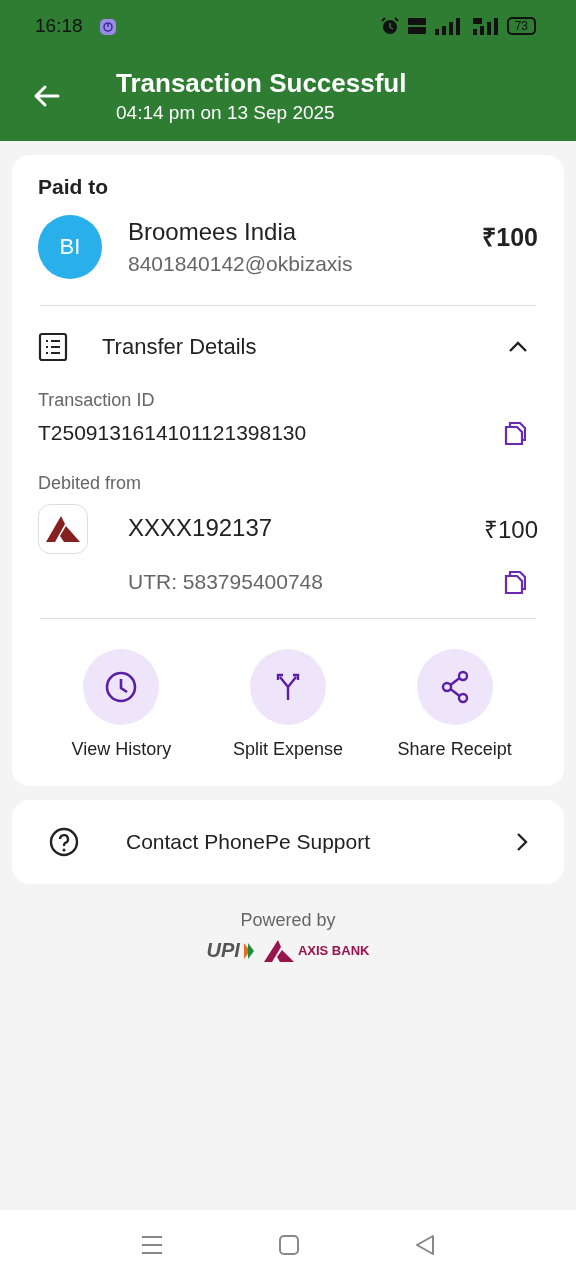 This screenshot has height=1280, width=576. Describe the element at coordinates (107, 26) in the screenshot. I see `app-notification-icon` at that location.